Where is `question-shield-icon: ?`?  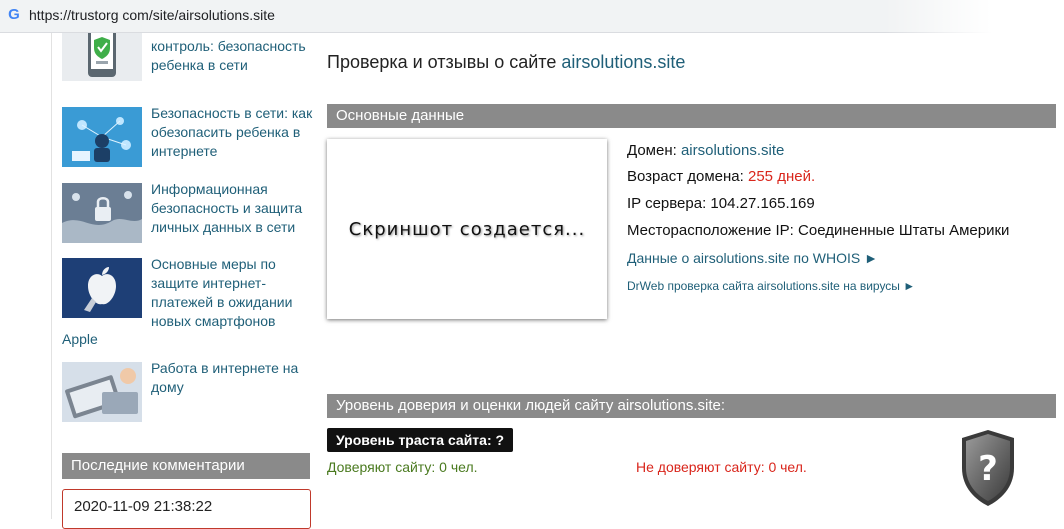 question-shield-icon: ? is located at coordinates (988, 468).